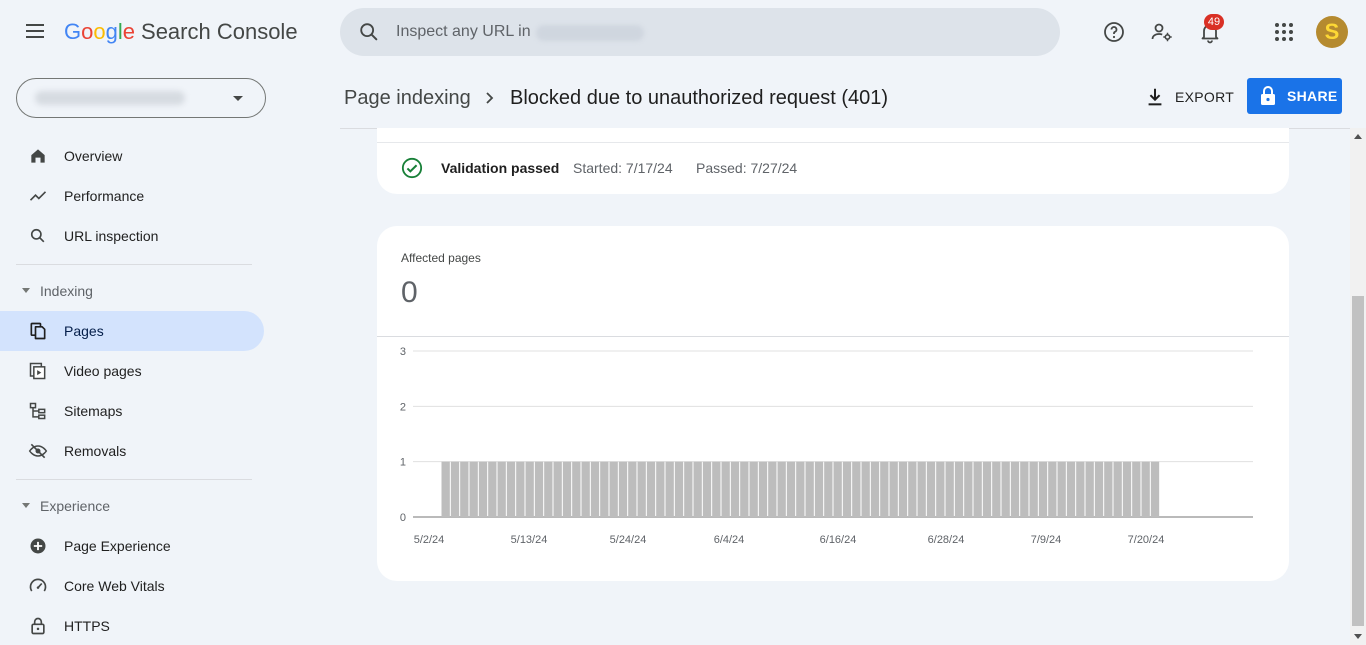 The height and width of the screenshot is (645, 1366). I want to click on sidebar-item-sitemaps: Sitemaps, so click(132, 411).